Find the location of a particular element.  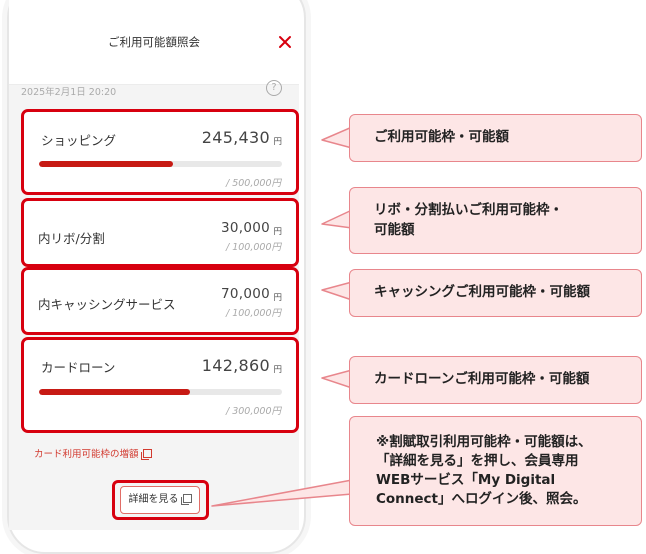

callout-loan-limit: カードローンご利用可能枠・可能額 is located at coordinates (495, 380).